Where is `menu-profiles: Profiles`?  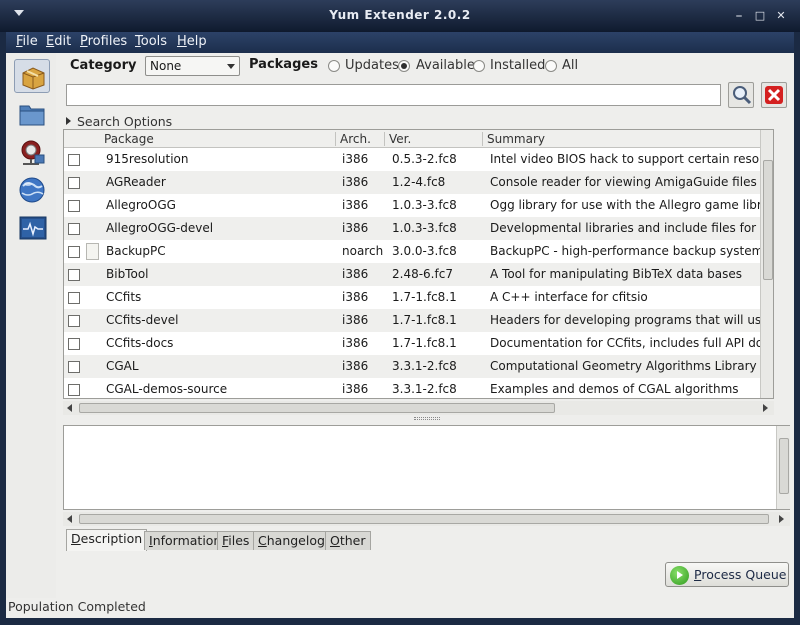
menu-profiles: Profiles is located at coordinates (103, 41).